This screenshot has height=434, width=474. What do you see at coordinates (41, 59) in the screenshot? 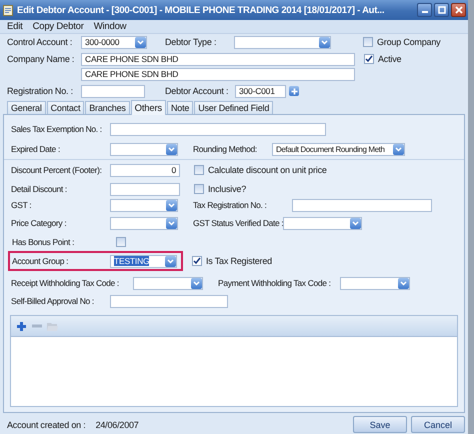
I see `field-label: Company Name :` at bounding box center [41, 59].